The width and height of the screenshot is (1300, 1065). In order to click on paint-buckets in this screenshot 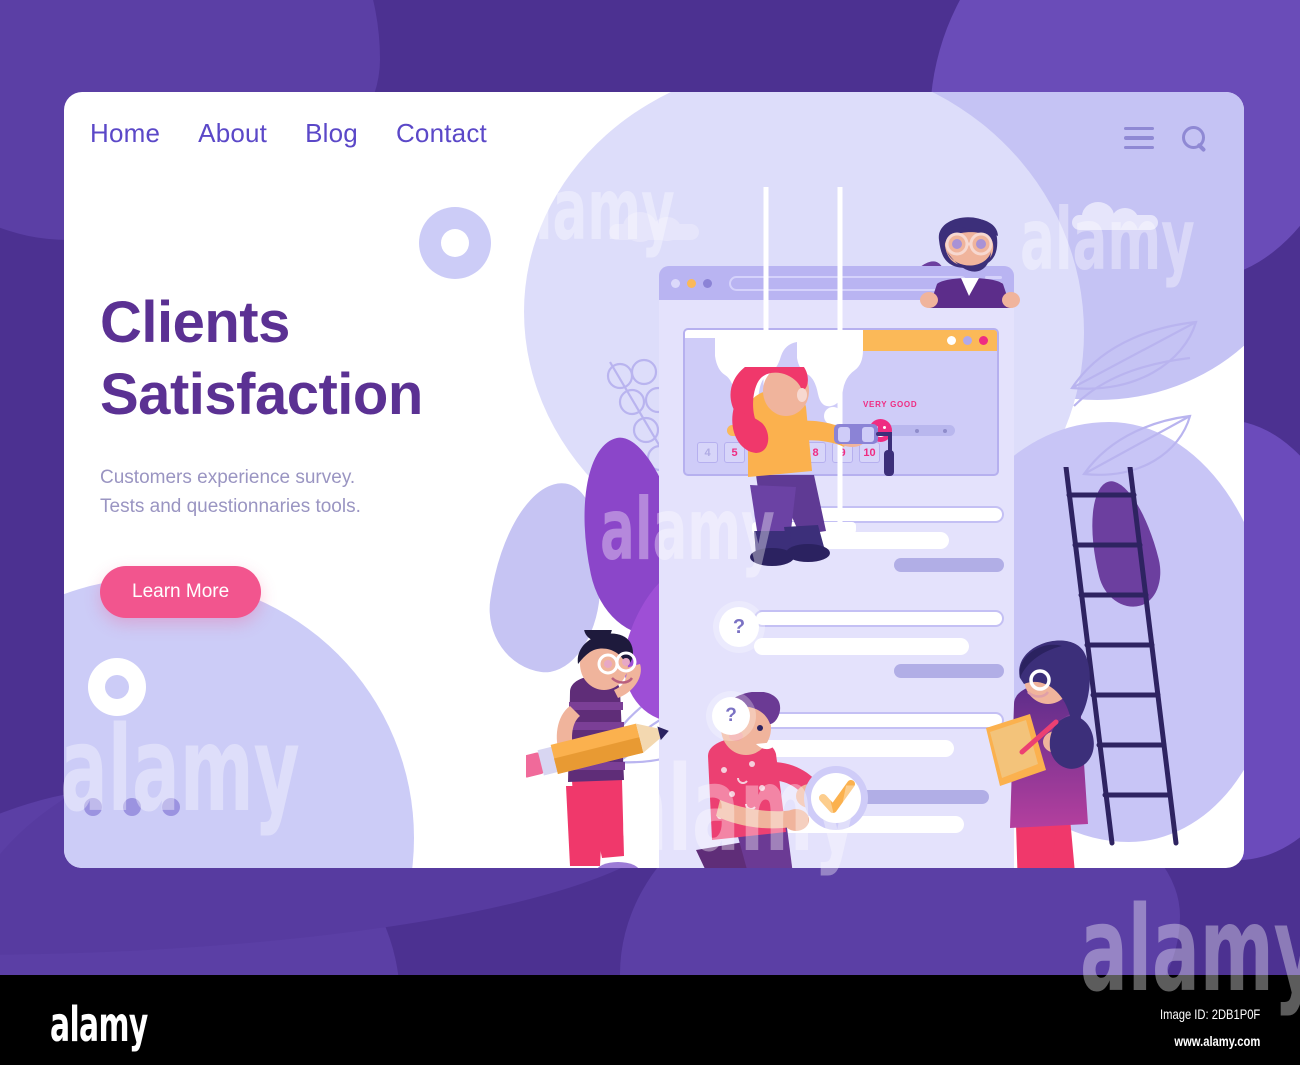, I will do `click(508, 866)`.